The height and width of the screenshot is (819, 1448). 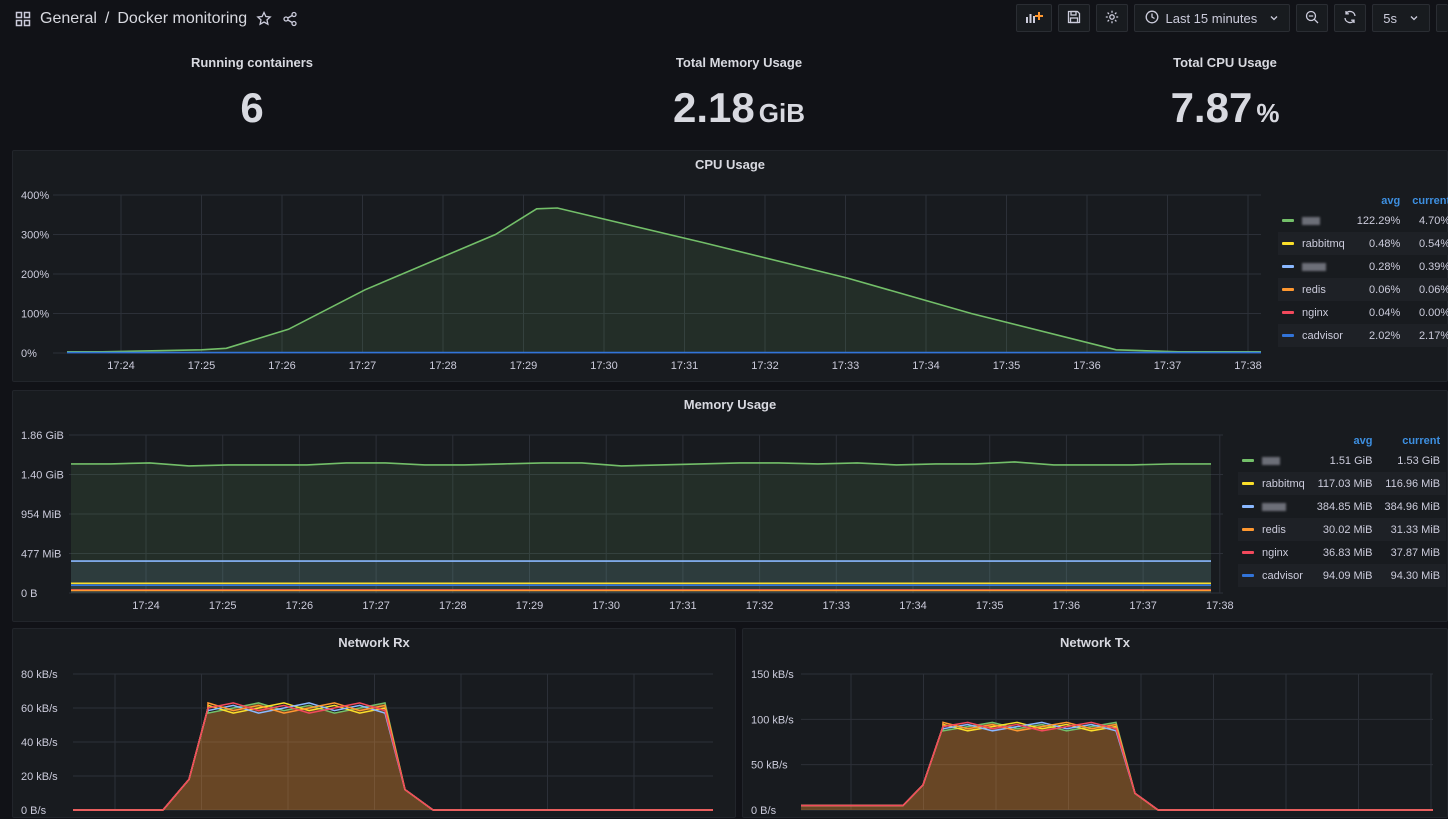 What do you see at coordinates (1427, 243) in the screenshot?
I see `legend-current-value: 0.54%` at bounding box center [1427, 243].